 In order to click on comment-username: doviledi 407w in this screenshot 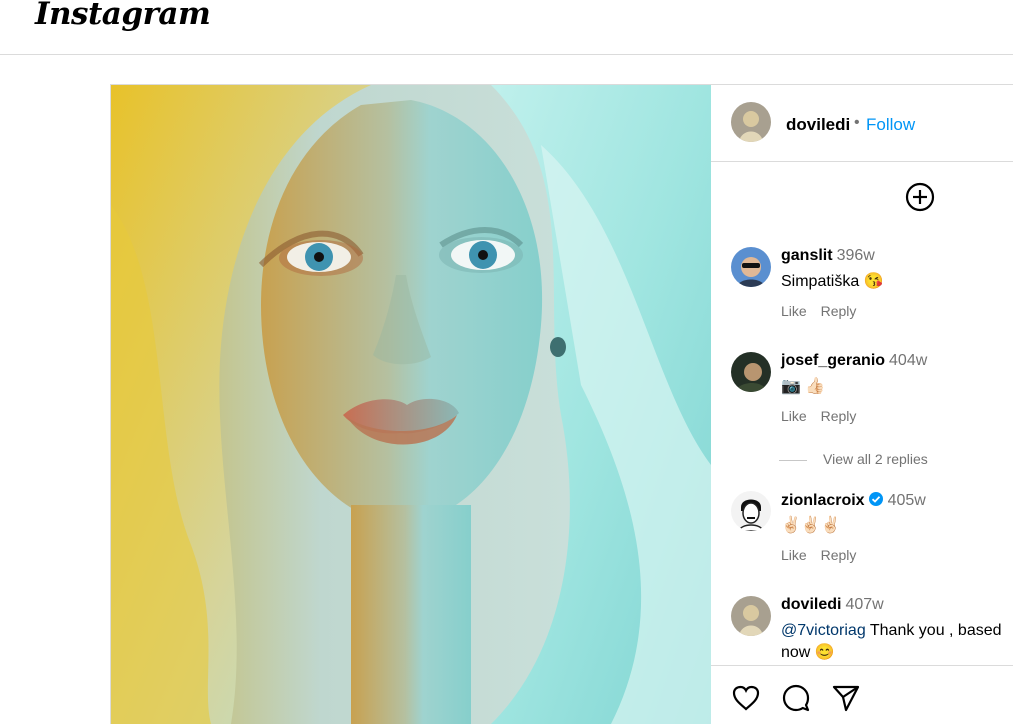, I will do `click(832, 605)`.